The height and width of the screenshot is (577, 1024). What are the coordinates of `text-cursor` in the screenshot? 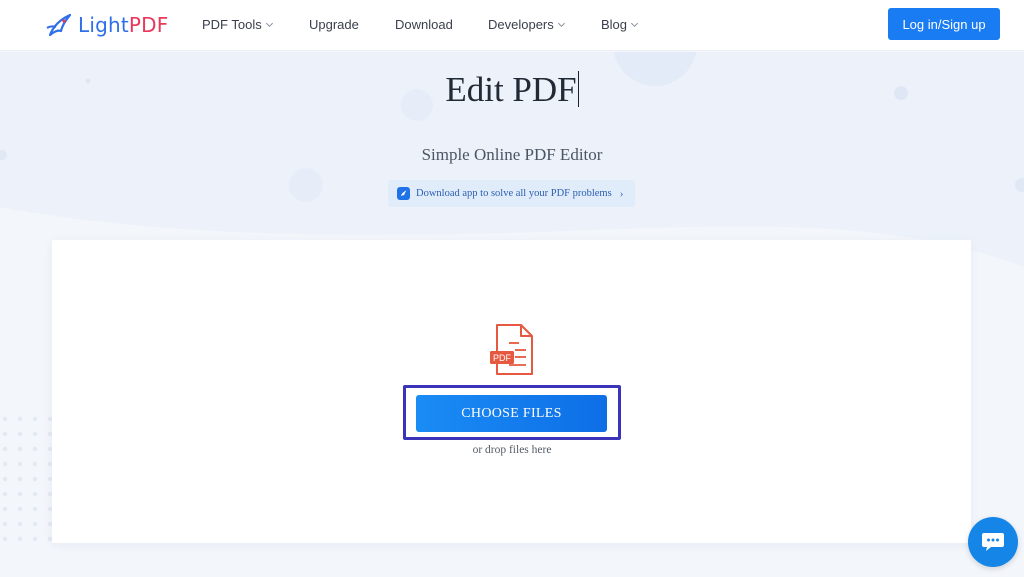 It's located at (578, 89).